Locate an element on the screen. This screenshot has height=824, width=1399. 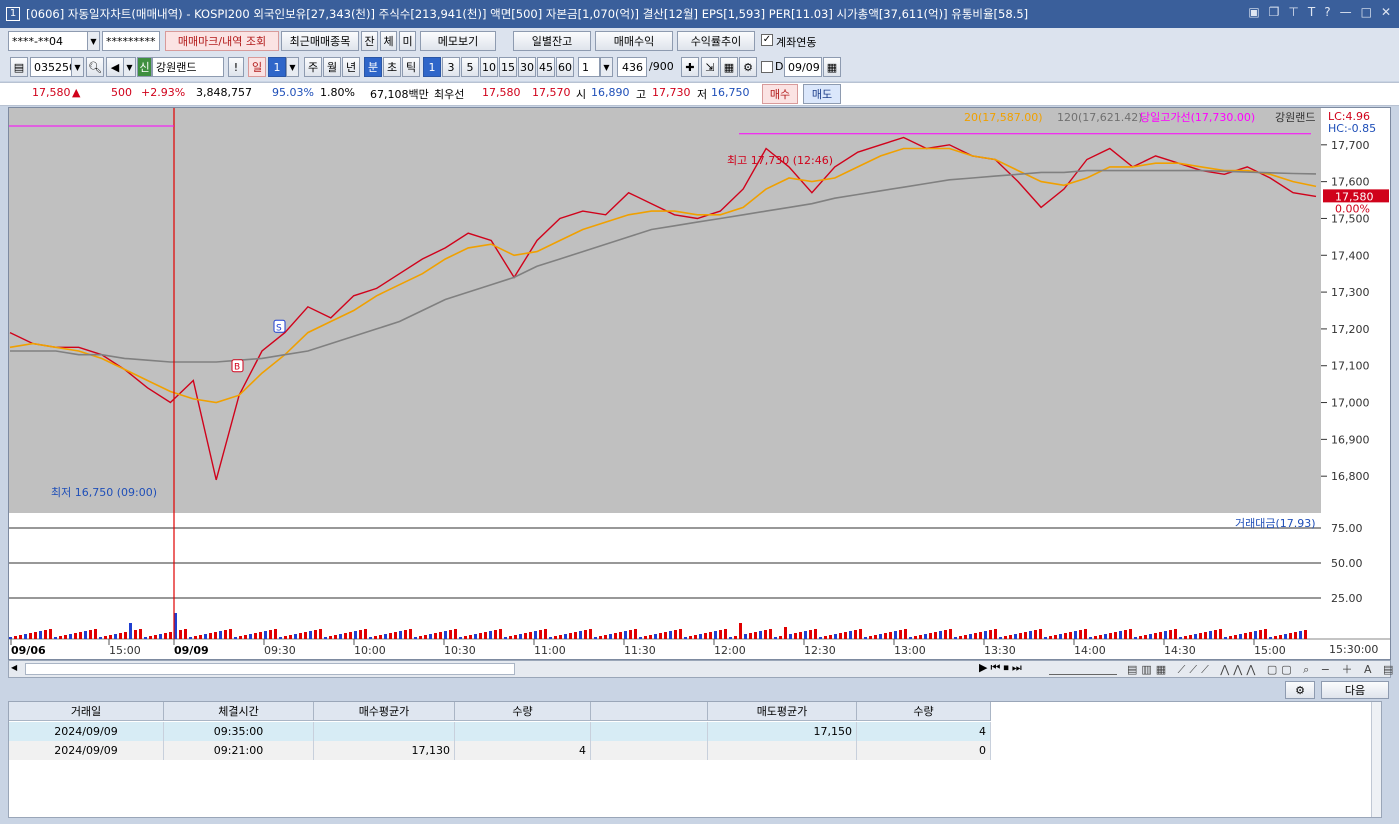
drawing-tools: ▤▥▦ ⟋⟋⟋ ⋀⋀⋀ ▢▢ ⌕ − ＋ A ▤ ▢⚙ is located at coordinates (1263, 669).